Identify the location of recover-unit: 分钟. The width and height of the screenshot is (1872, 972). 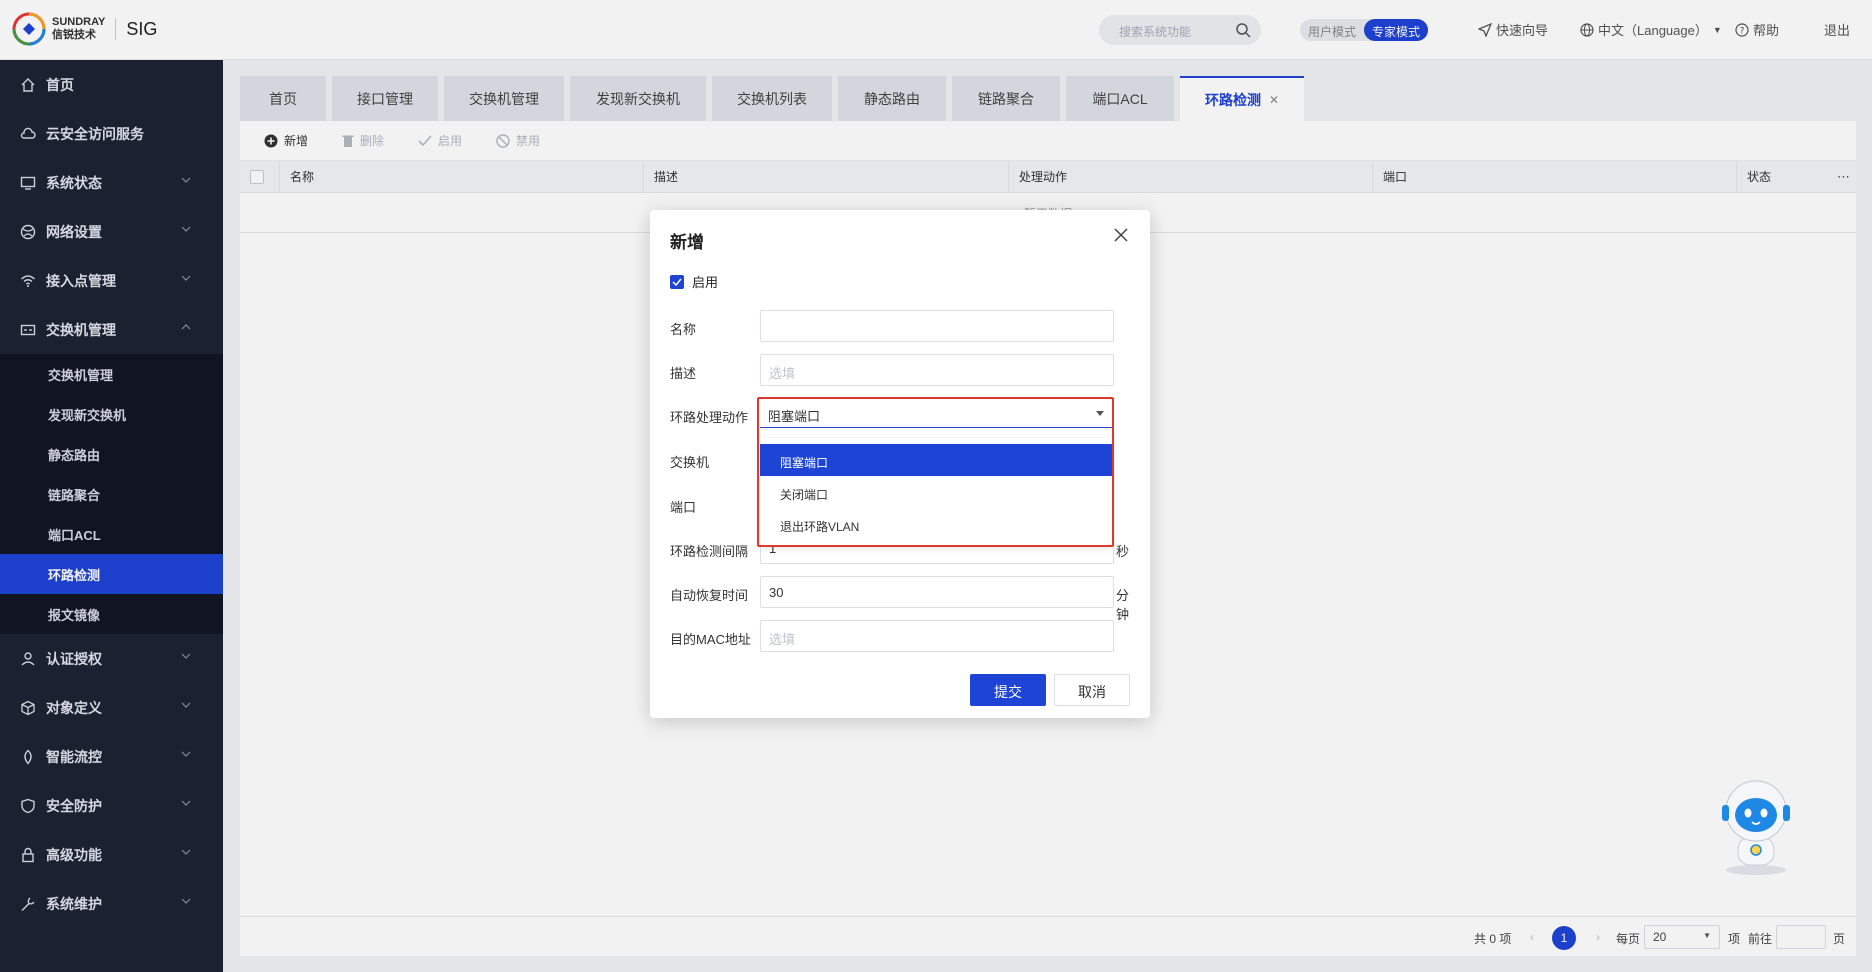
(1123, 605).